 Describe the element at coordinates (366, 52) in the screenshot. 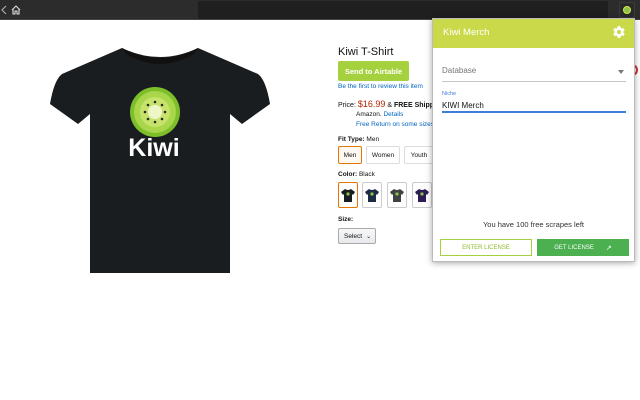

I see `product-title: Kiwi T-Shirt` at that location.